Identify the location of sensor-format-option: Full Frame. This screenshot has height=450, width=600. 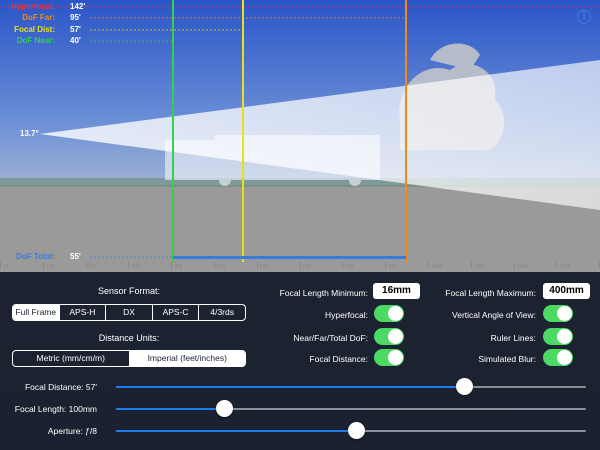
(36, 312).